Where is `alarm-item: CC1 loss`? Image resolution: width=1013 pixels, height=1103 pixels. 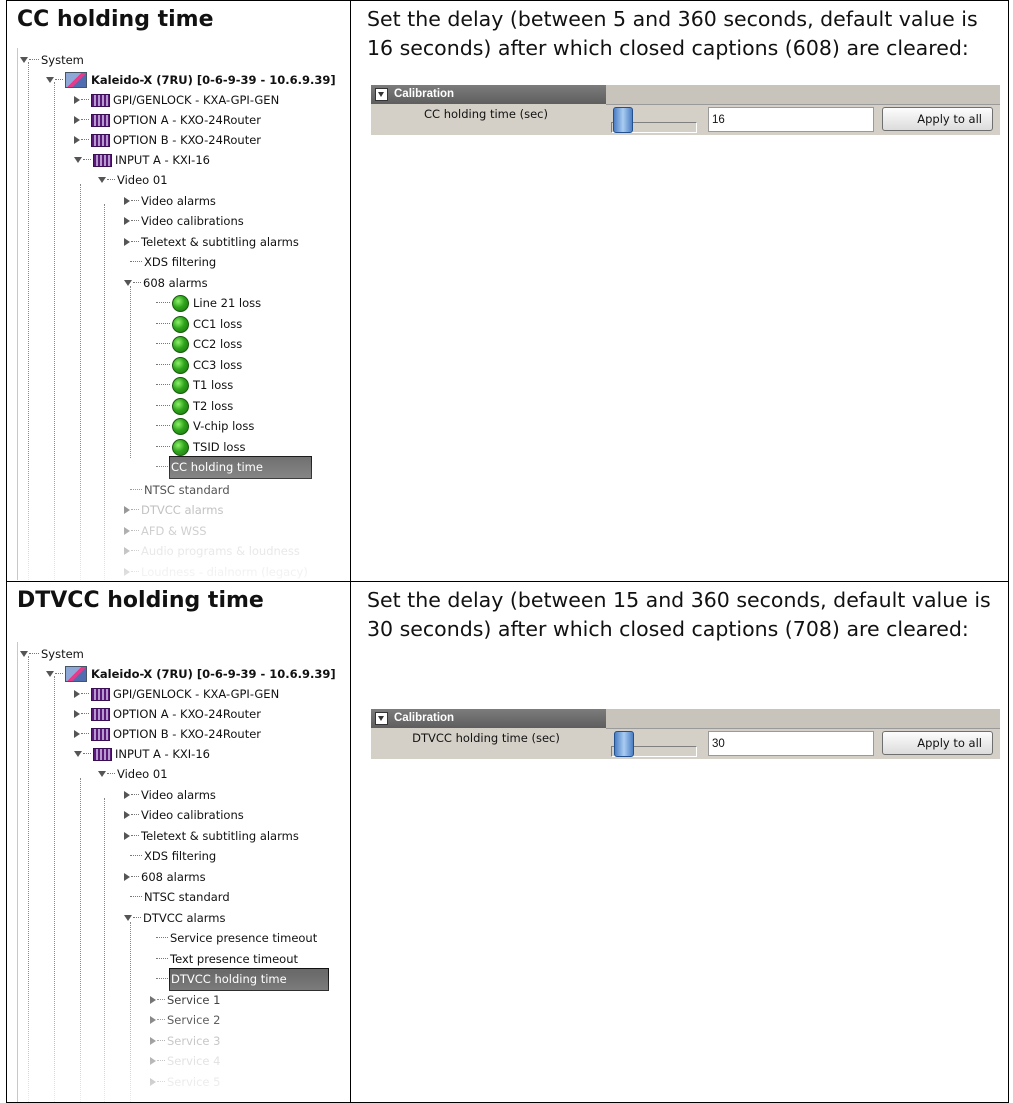 alarm-item: CC1 loss is located at coordinates (199, 324).